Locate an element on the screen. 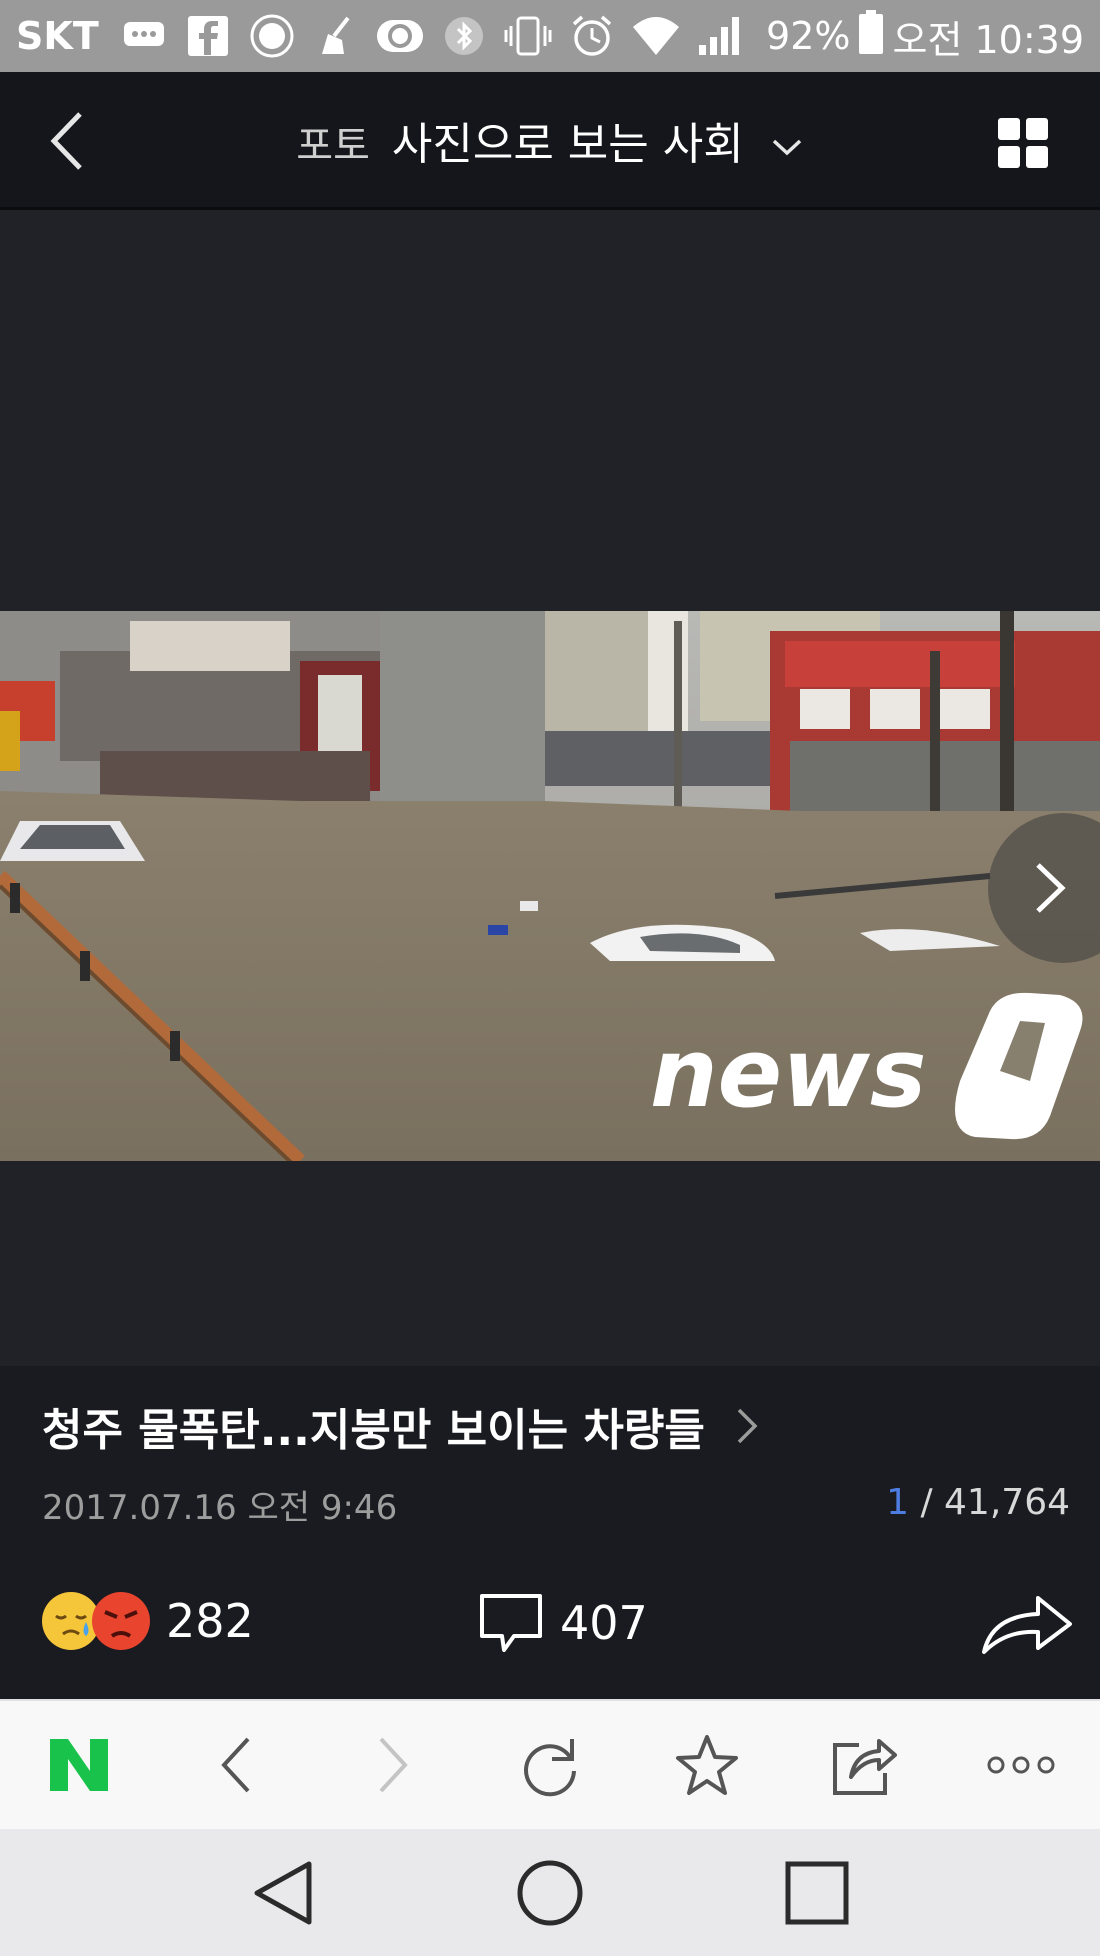 The height and width of the screenshot is (1956, 1100). square-recents-icon is located at coordinates (817, 1892).